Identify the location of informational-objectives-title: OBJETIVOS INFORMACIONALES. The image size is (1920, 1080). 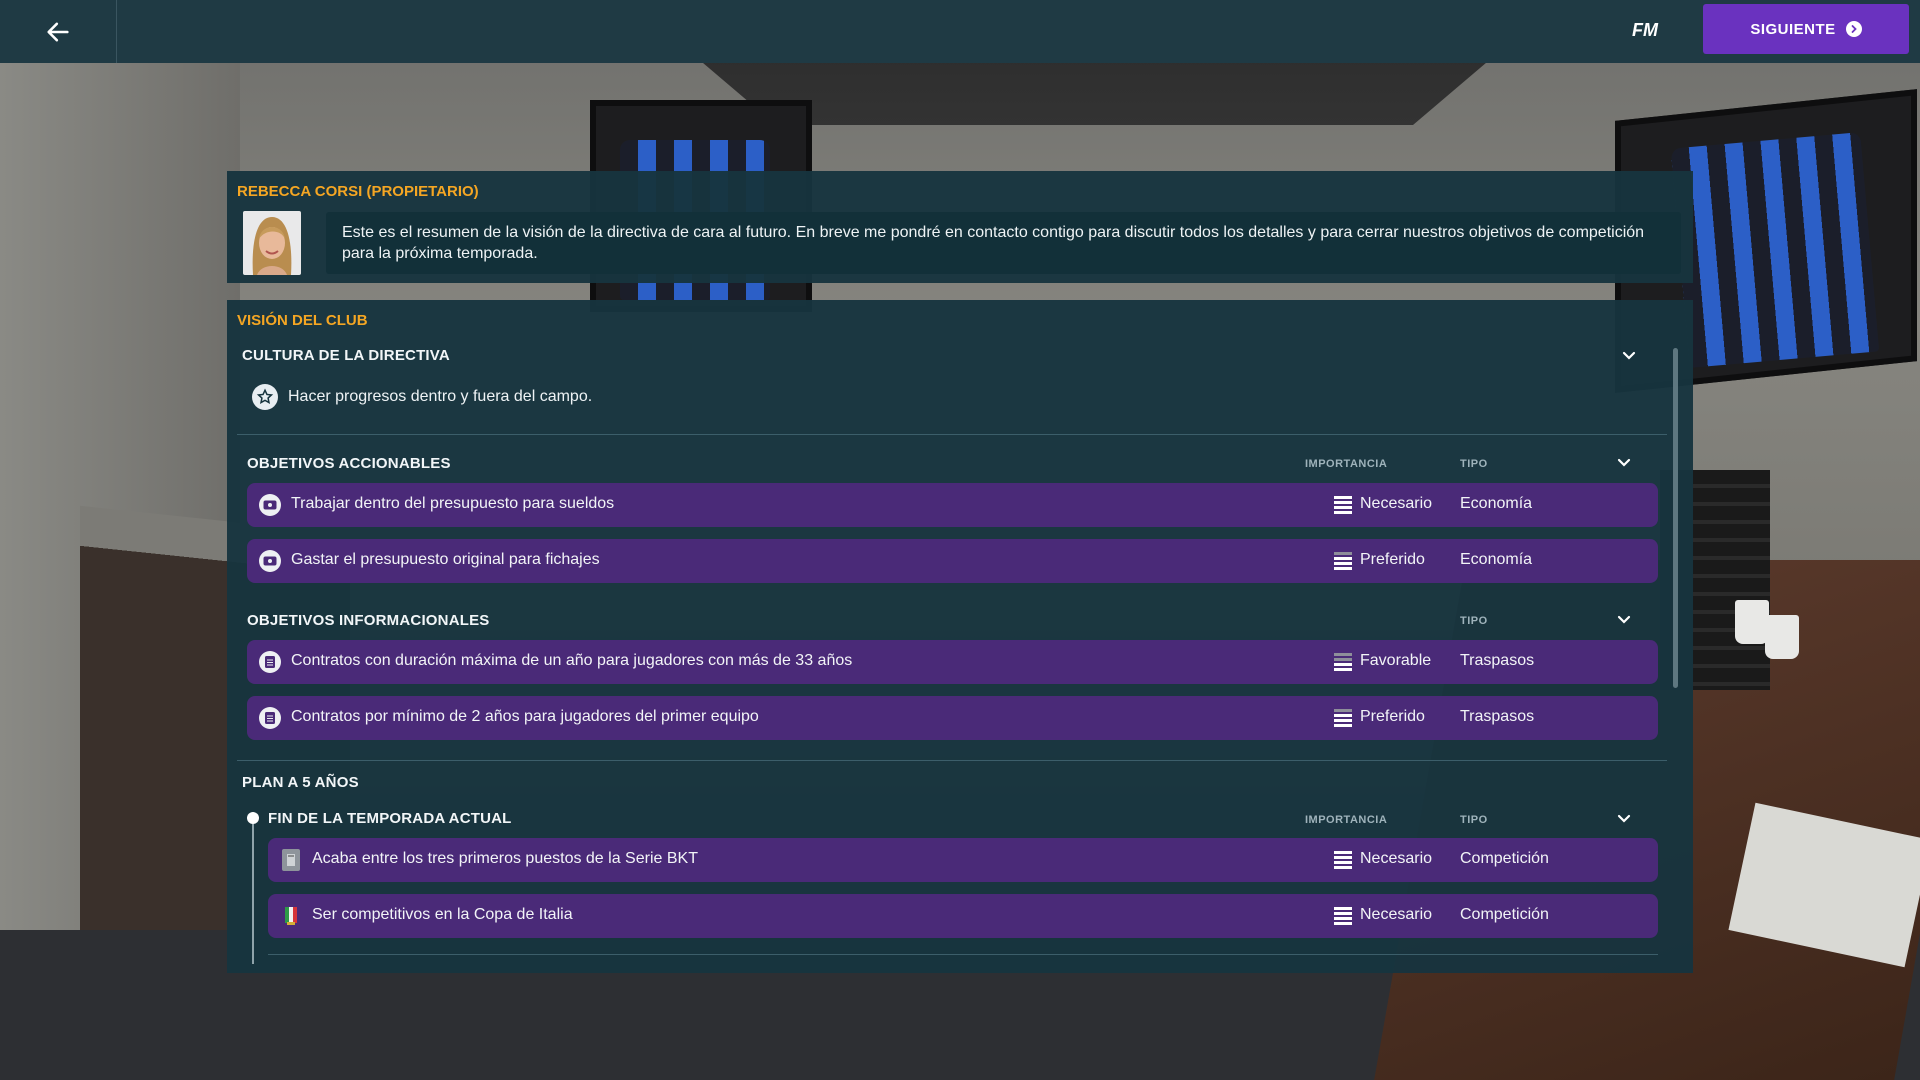
(368, 620).